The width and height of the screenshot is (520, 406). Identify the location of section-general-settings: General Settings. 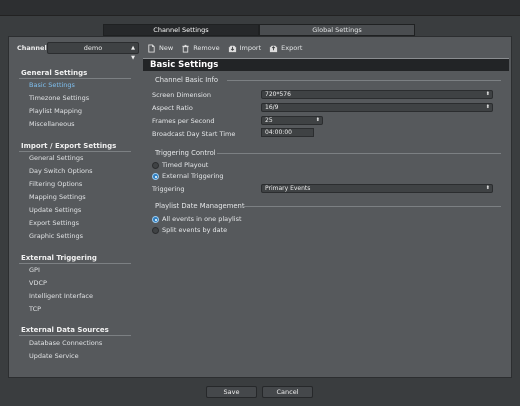
(54, 73).